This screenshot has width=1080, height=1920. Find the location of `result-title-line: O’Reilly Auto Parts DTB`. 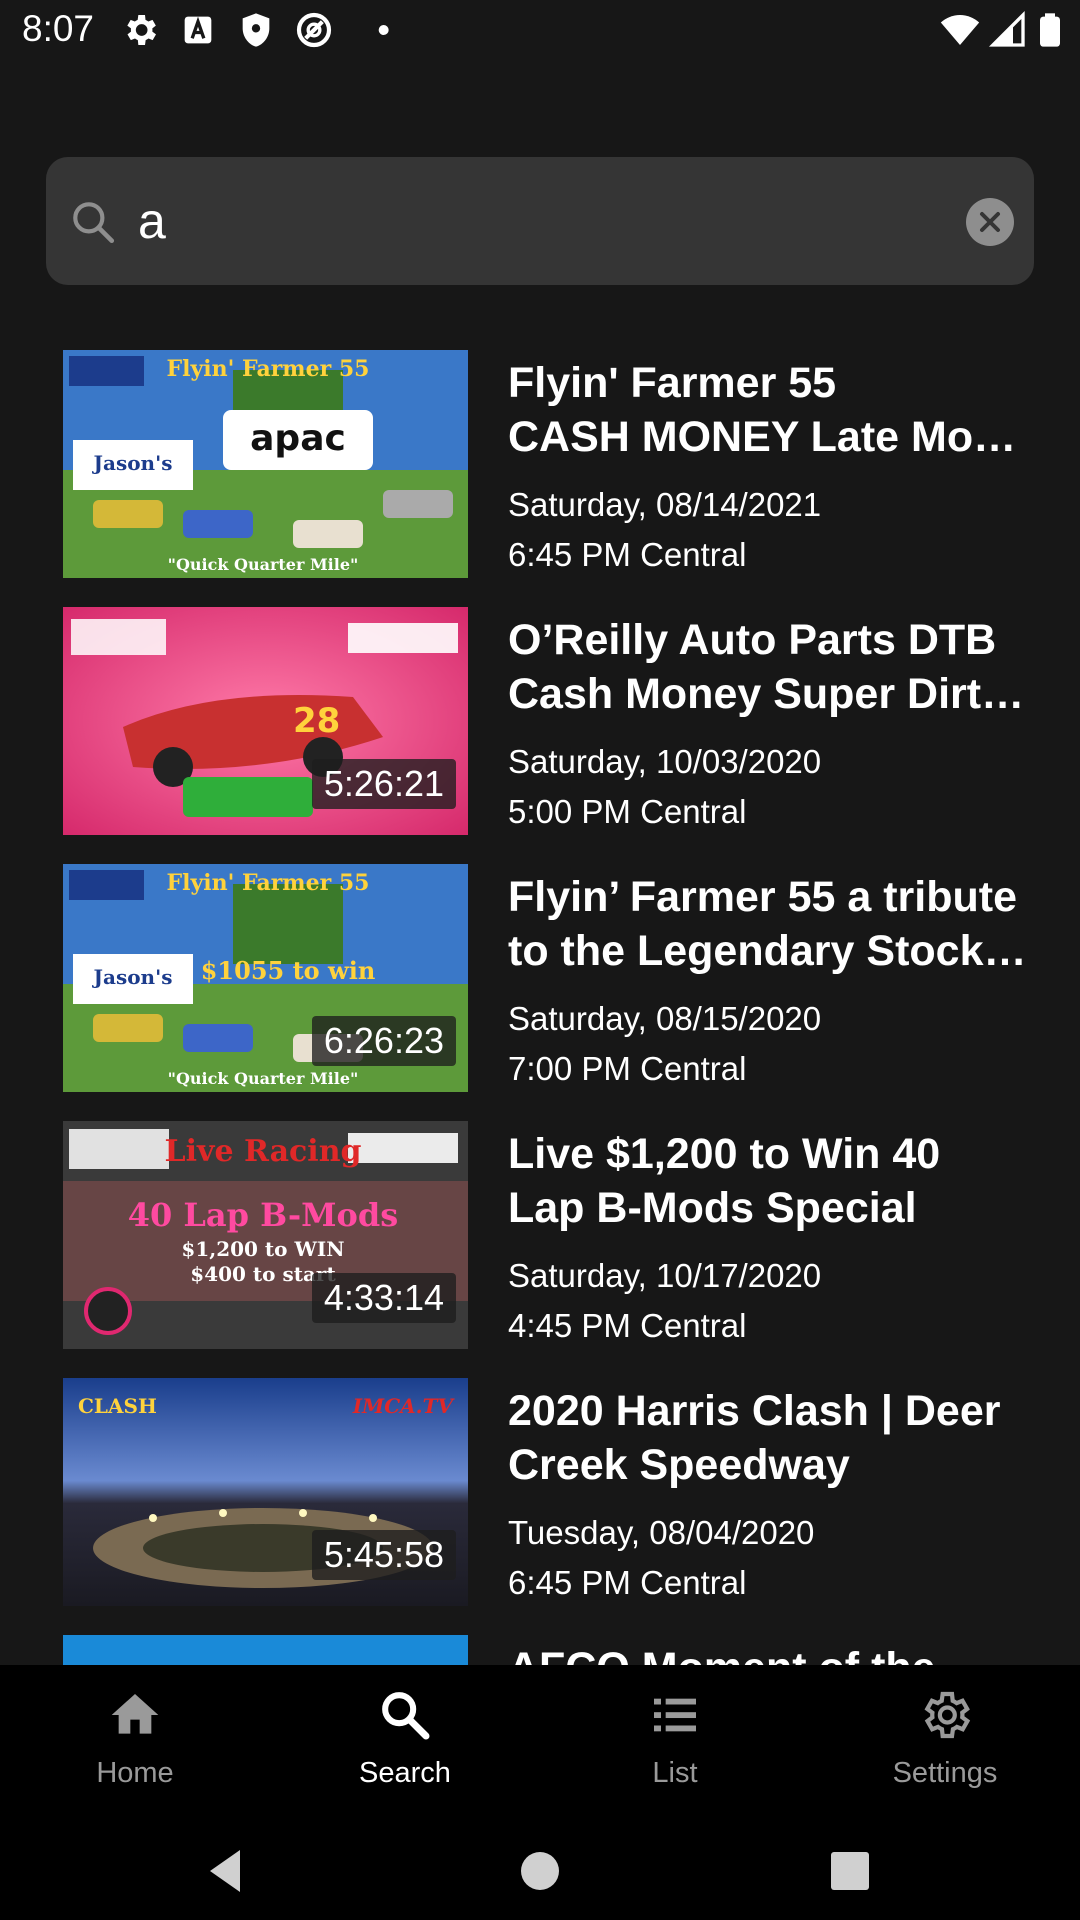

result-title-line: O’Reilly Auto Parts DTB is located at coordinates (752, 640).